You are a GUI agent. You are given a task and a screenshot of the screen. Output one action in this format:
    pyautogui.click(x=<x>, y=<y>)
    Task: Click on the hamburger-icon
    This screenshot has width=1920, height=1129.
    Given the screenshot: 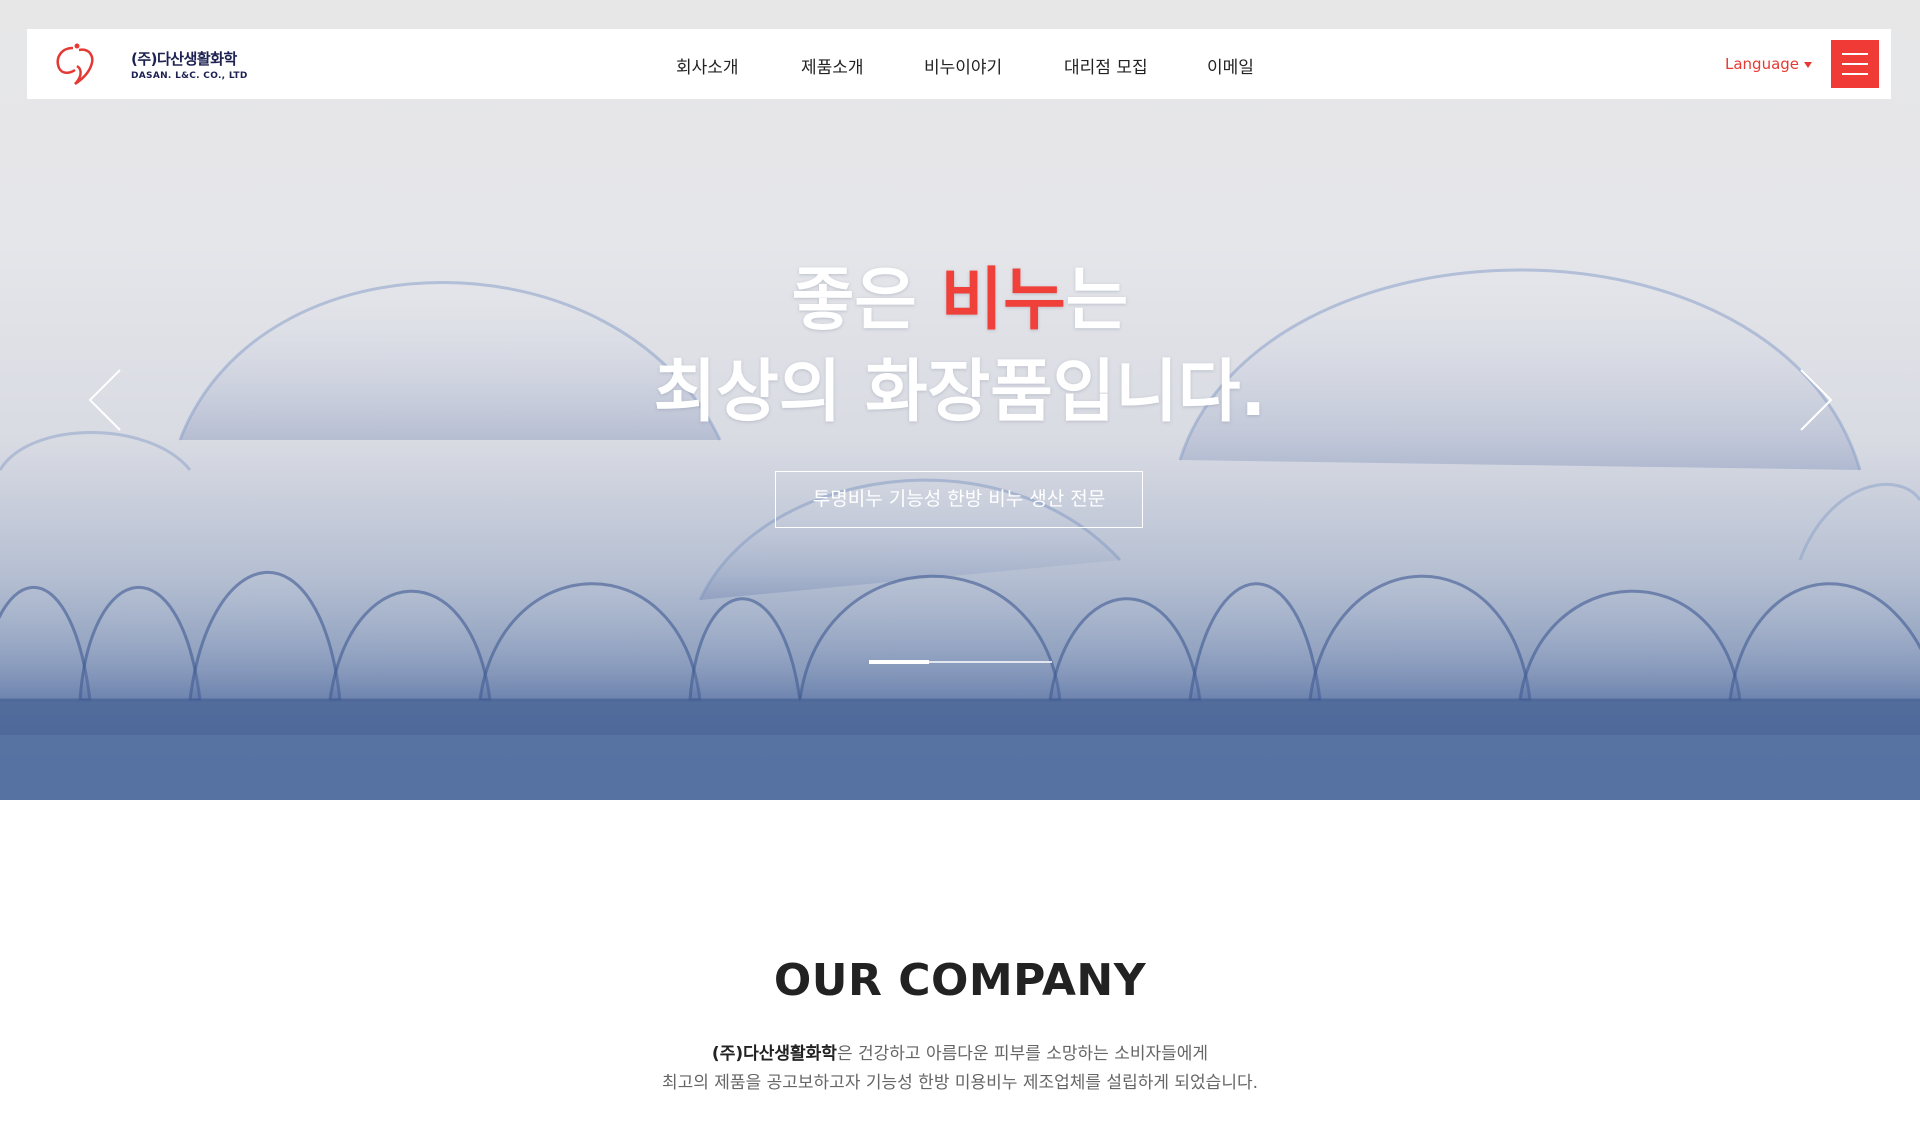 What is the action you would take?
    pyautogui.click(x=1855, y=54)
    